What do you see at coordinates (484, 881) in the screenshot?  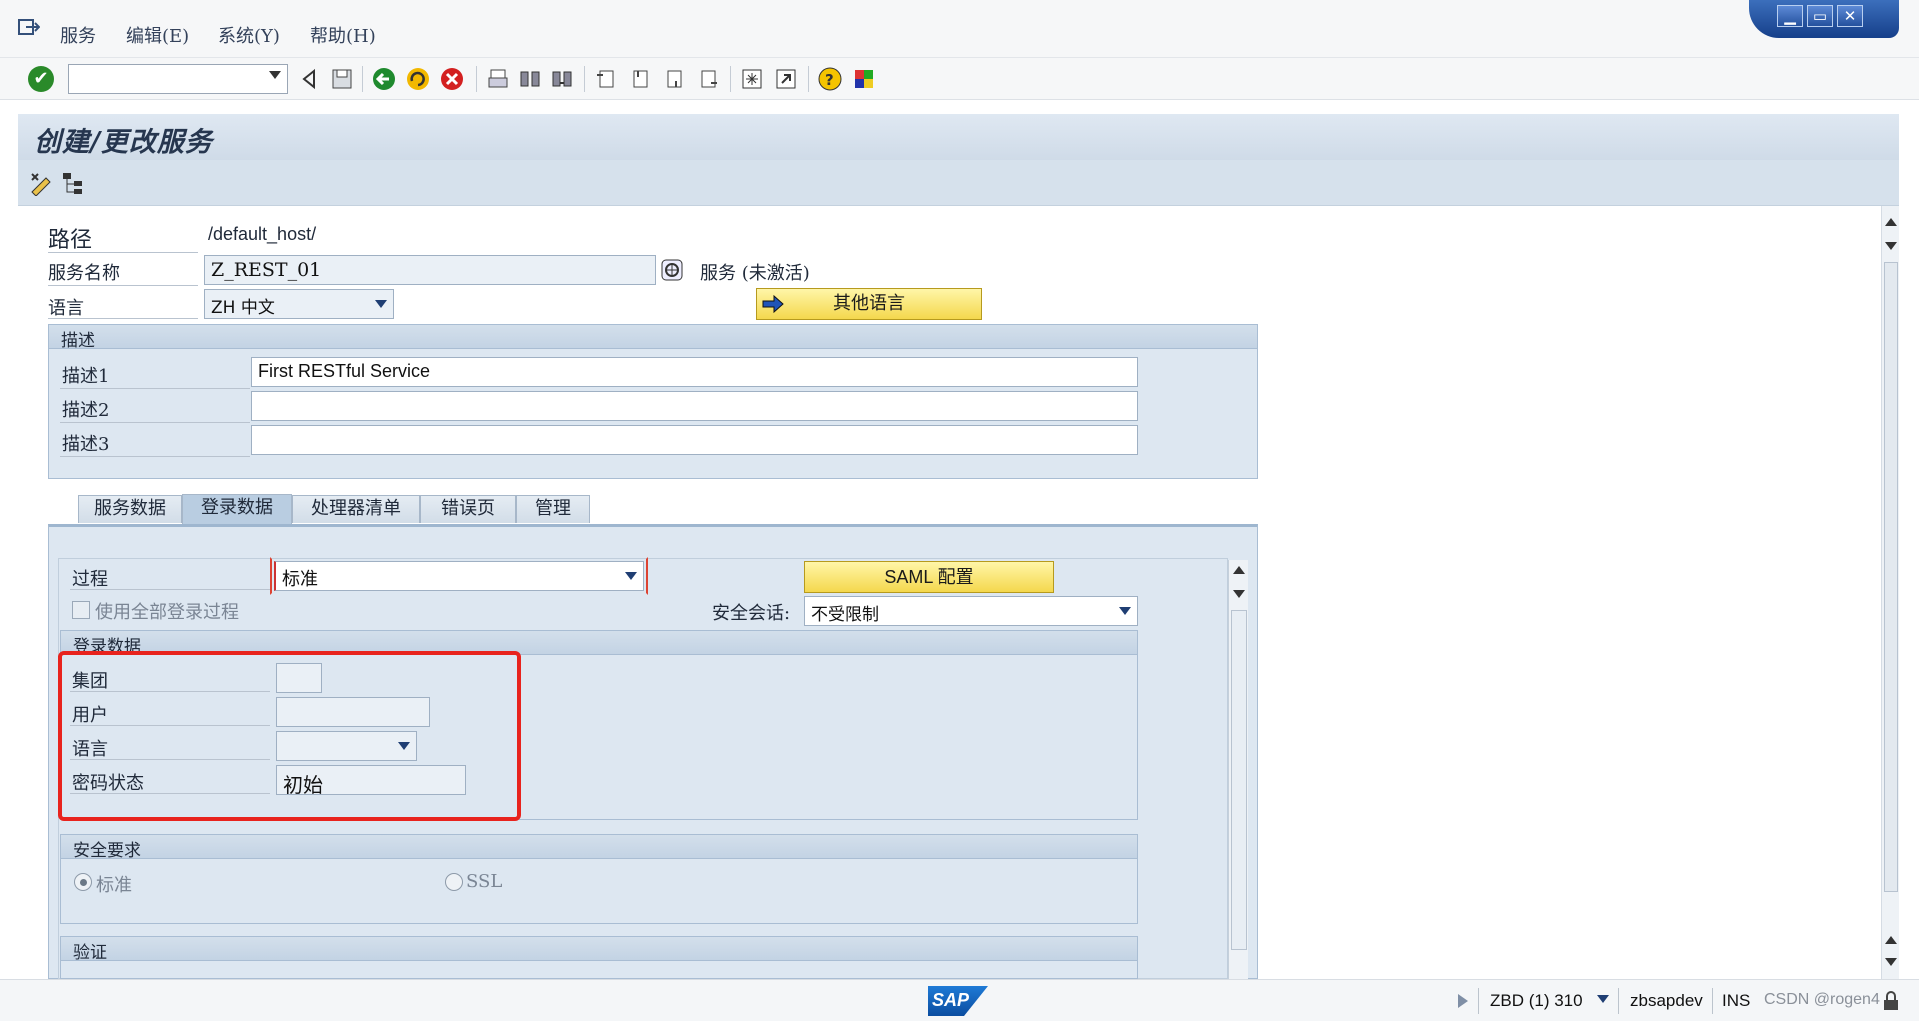 I see `ssl-option-label: SSL` at bounding box center [484, 881].